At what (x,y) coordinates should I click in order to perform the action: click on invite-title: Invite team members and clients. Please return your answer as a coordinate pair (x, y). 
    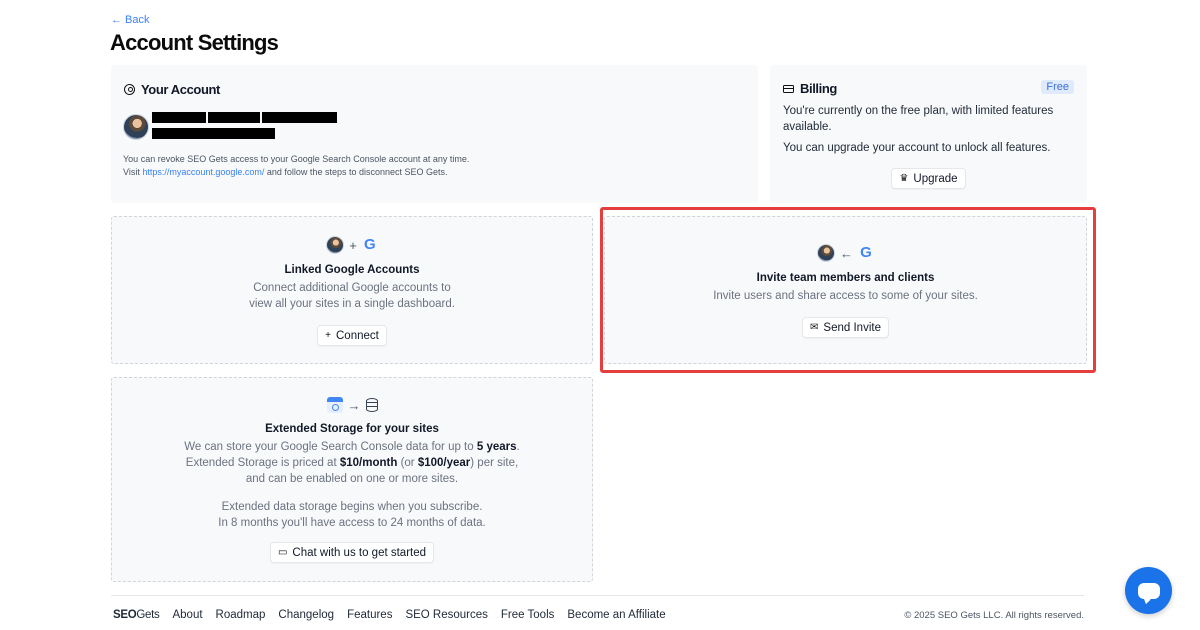
    Looking at the image, I should click on (845, 278).